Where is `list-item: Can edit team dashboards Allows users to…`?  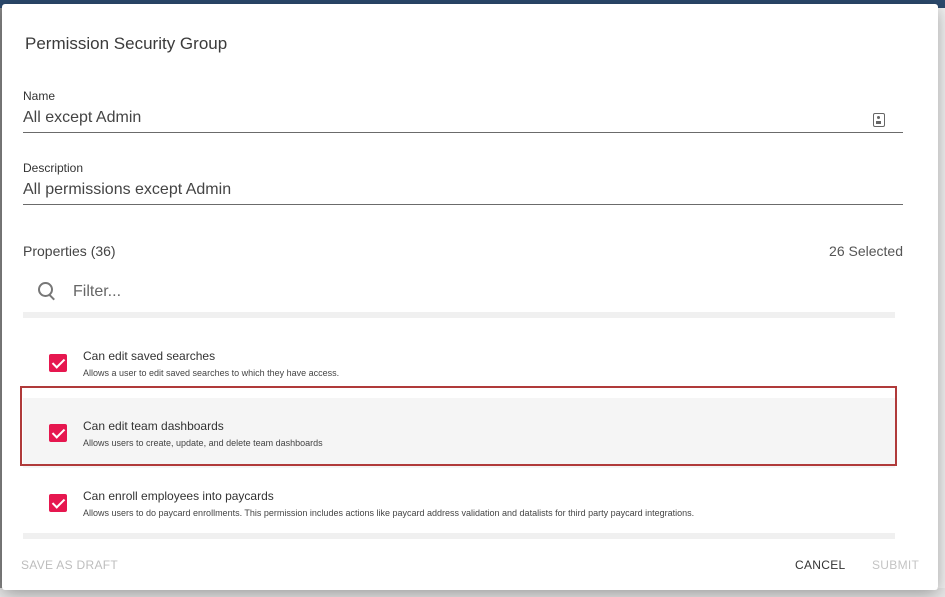 list-item: Can edit team dashboards Allows users to… is located at coordinates (459, 433).